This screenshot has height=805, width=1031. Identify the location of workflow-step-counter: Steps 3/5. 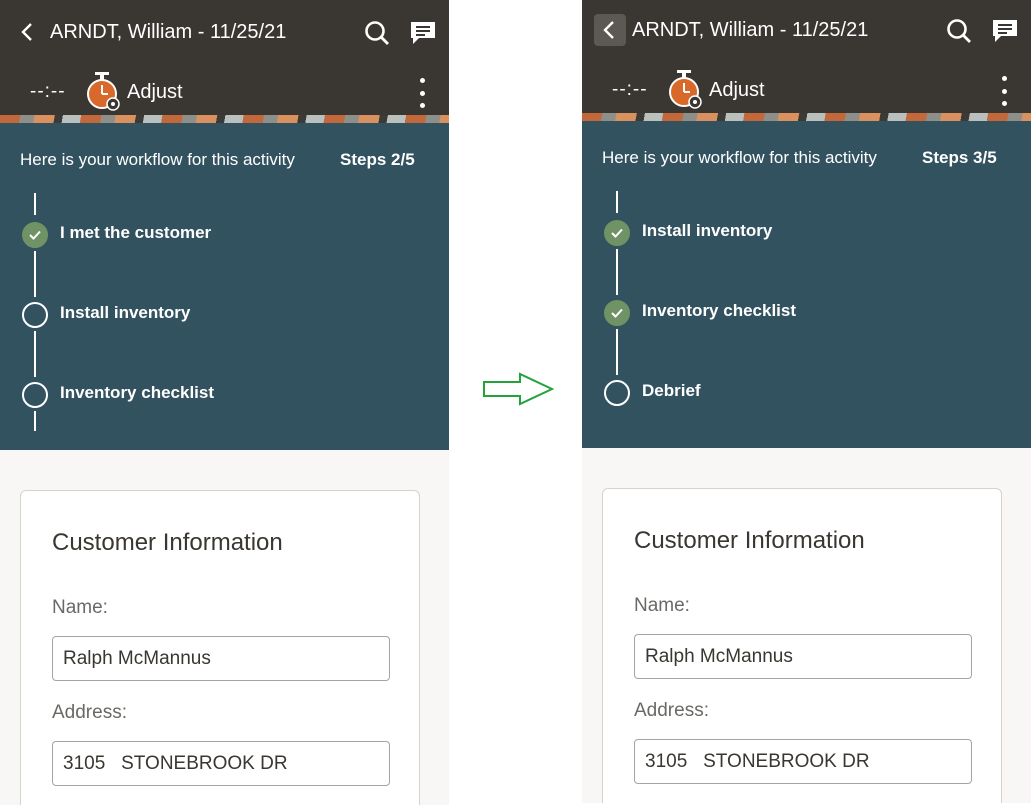
(959, 157).